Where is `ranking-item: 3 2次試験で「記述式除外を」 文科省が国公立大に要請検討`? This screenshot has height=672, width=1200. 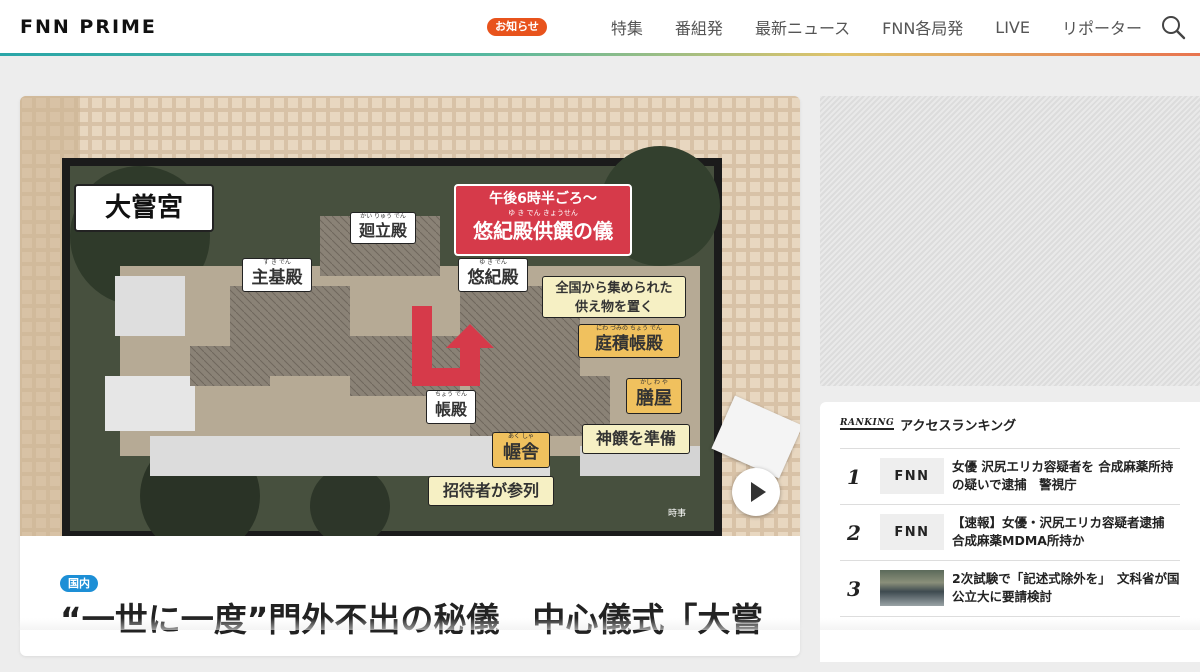 ranking-item: 3 2次試験で「記述式除外を」 文科省が国公立大に要請検討 is located at coordinates (1010, 588).